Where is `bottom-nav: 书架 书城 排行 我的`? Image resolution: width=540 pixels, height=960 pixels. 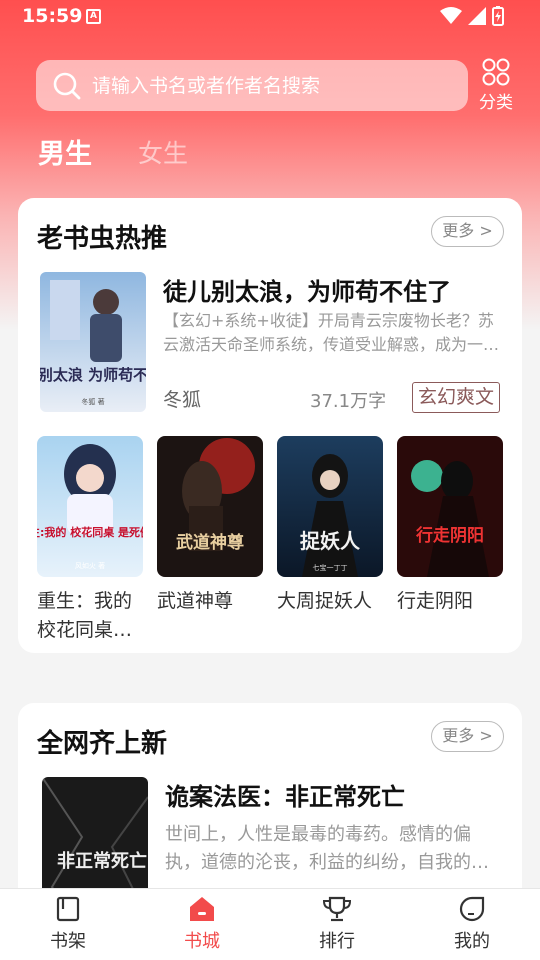 bottom-nav: 书架 书城 排行 我的 is located at coordinates (270, 924).